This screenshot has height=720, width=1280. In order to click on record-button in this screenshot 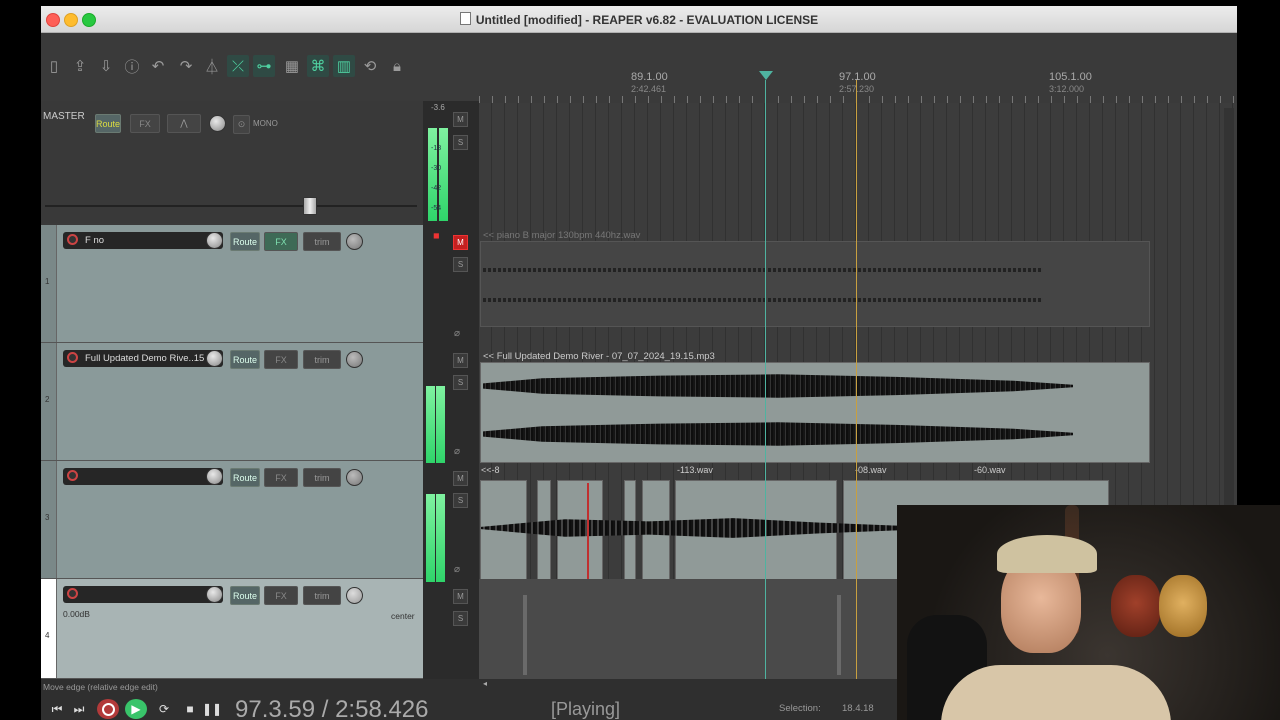, I will do `click(108, 709)`.